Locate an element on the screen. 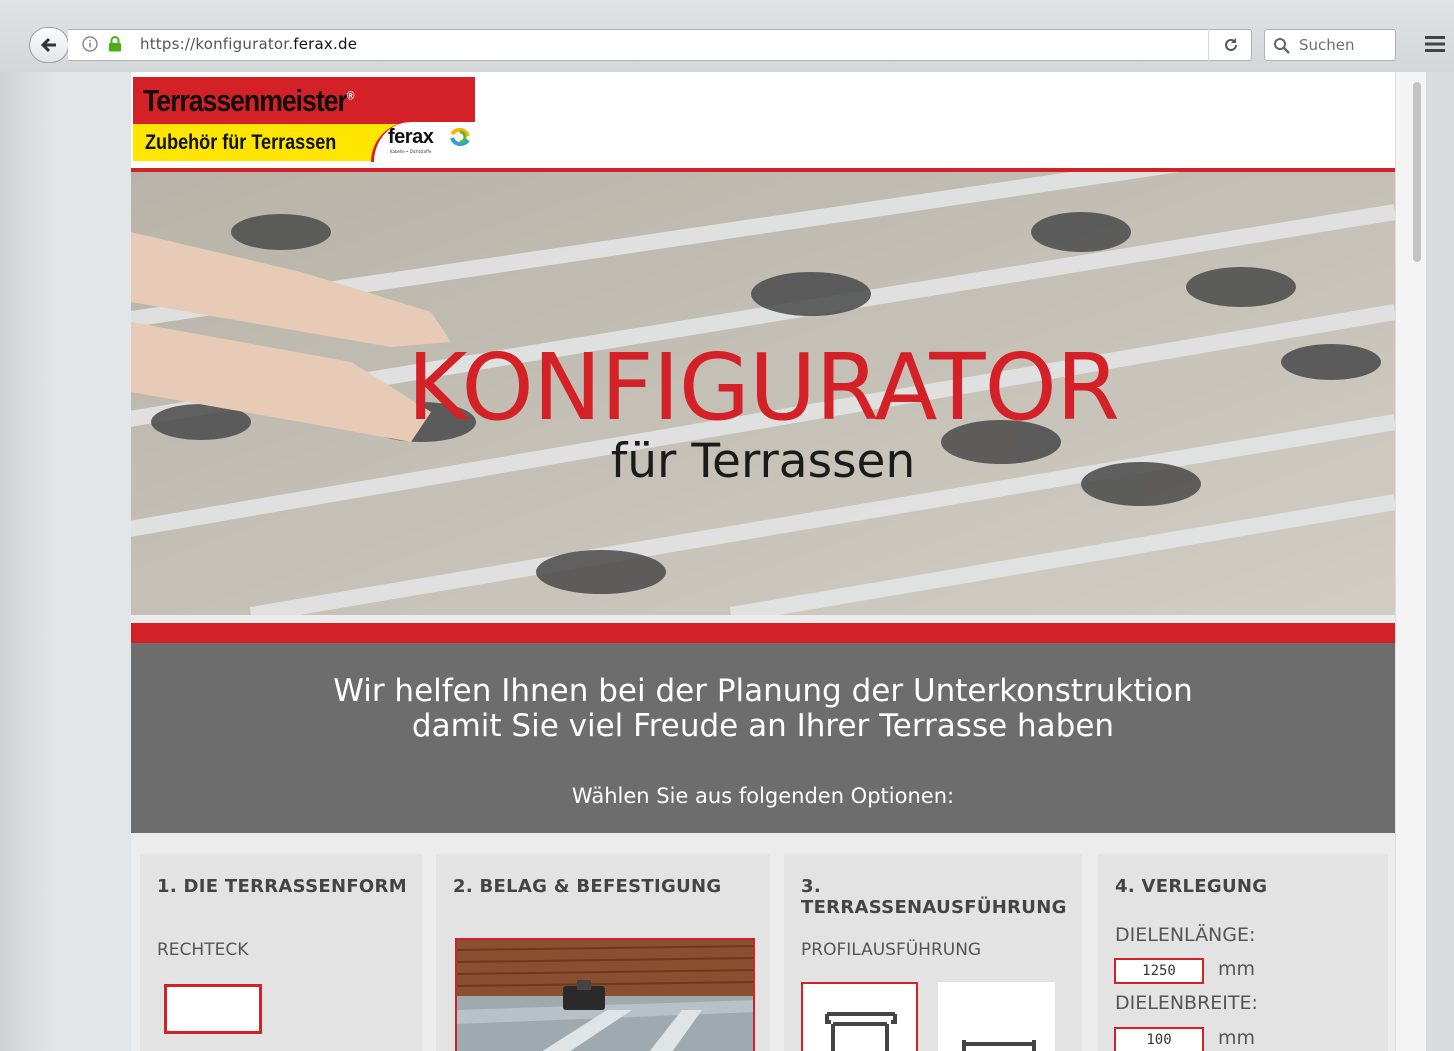 The image size is (1454, 1051). logo-subtitle: Zubehör für Terrassen is located at coordinates (241, 142).